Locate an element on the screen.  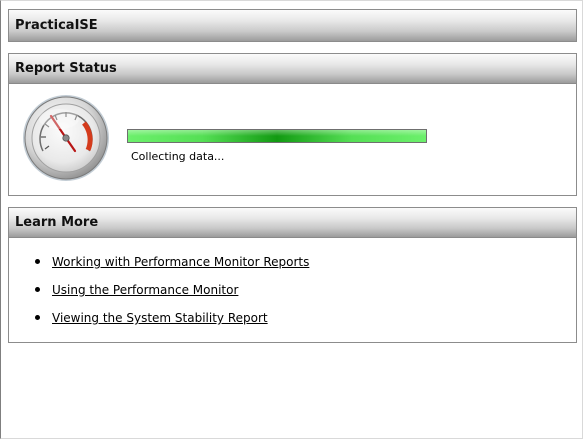
progress-bar is located at coordinates (277, 136).